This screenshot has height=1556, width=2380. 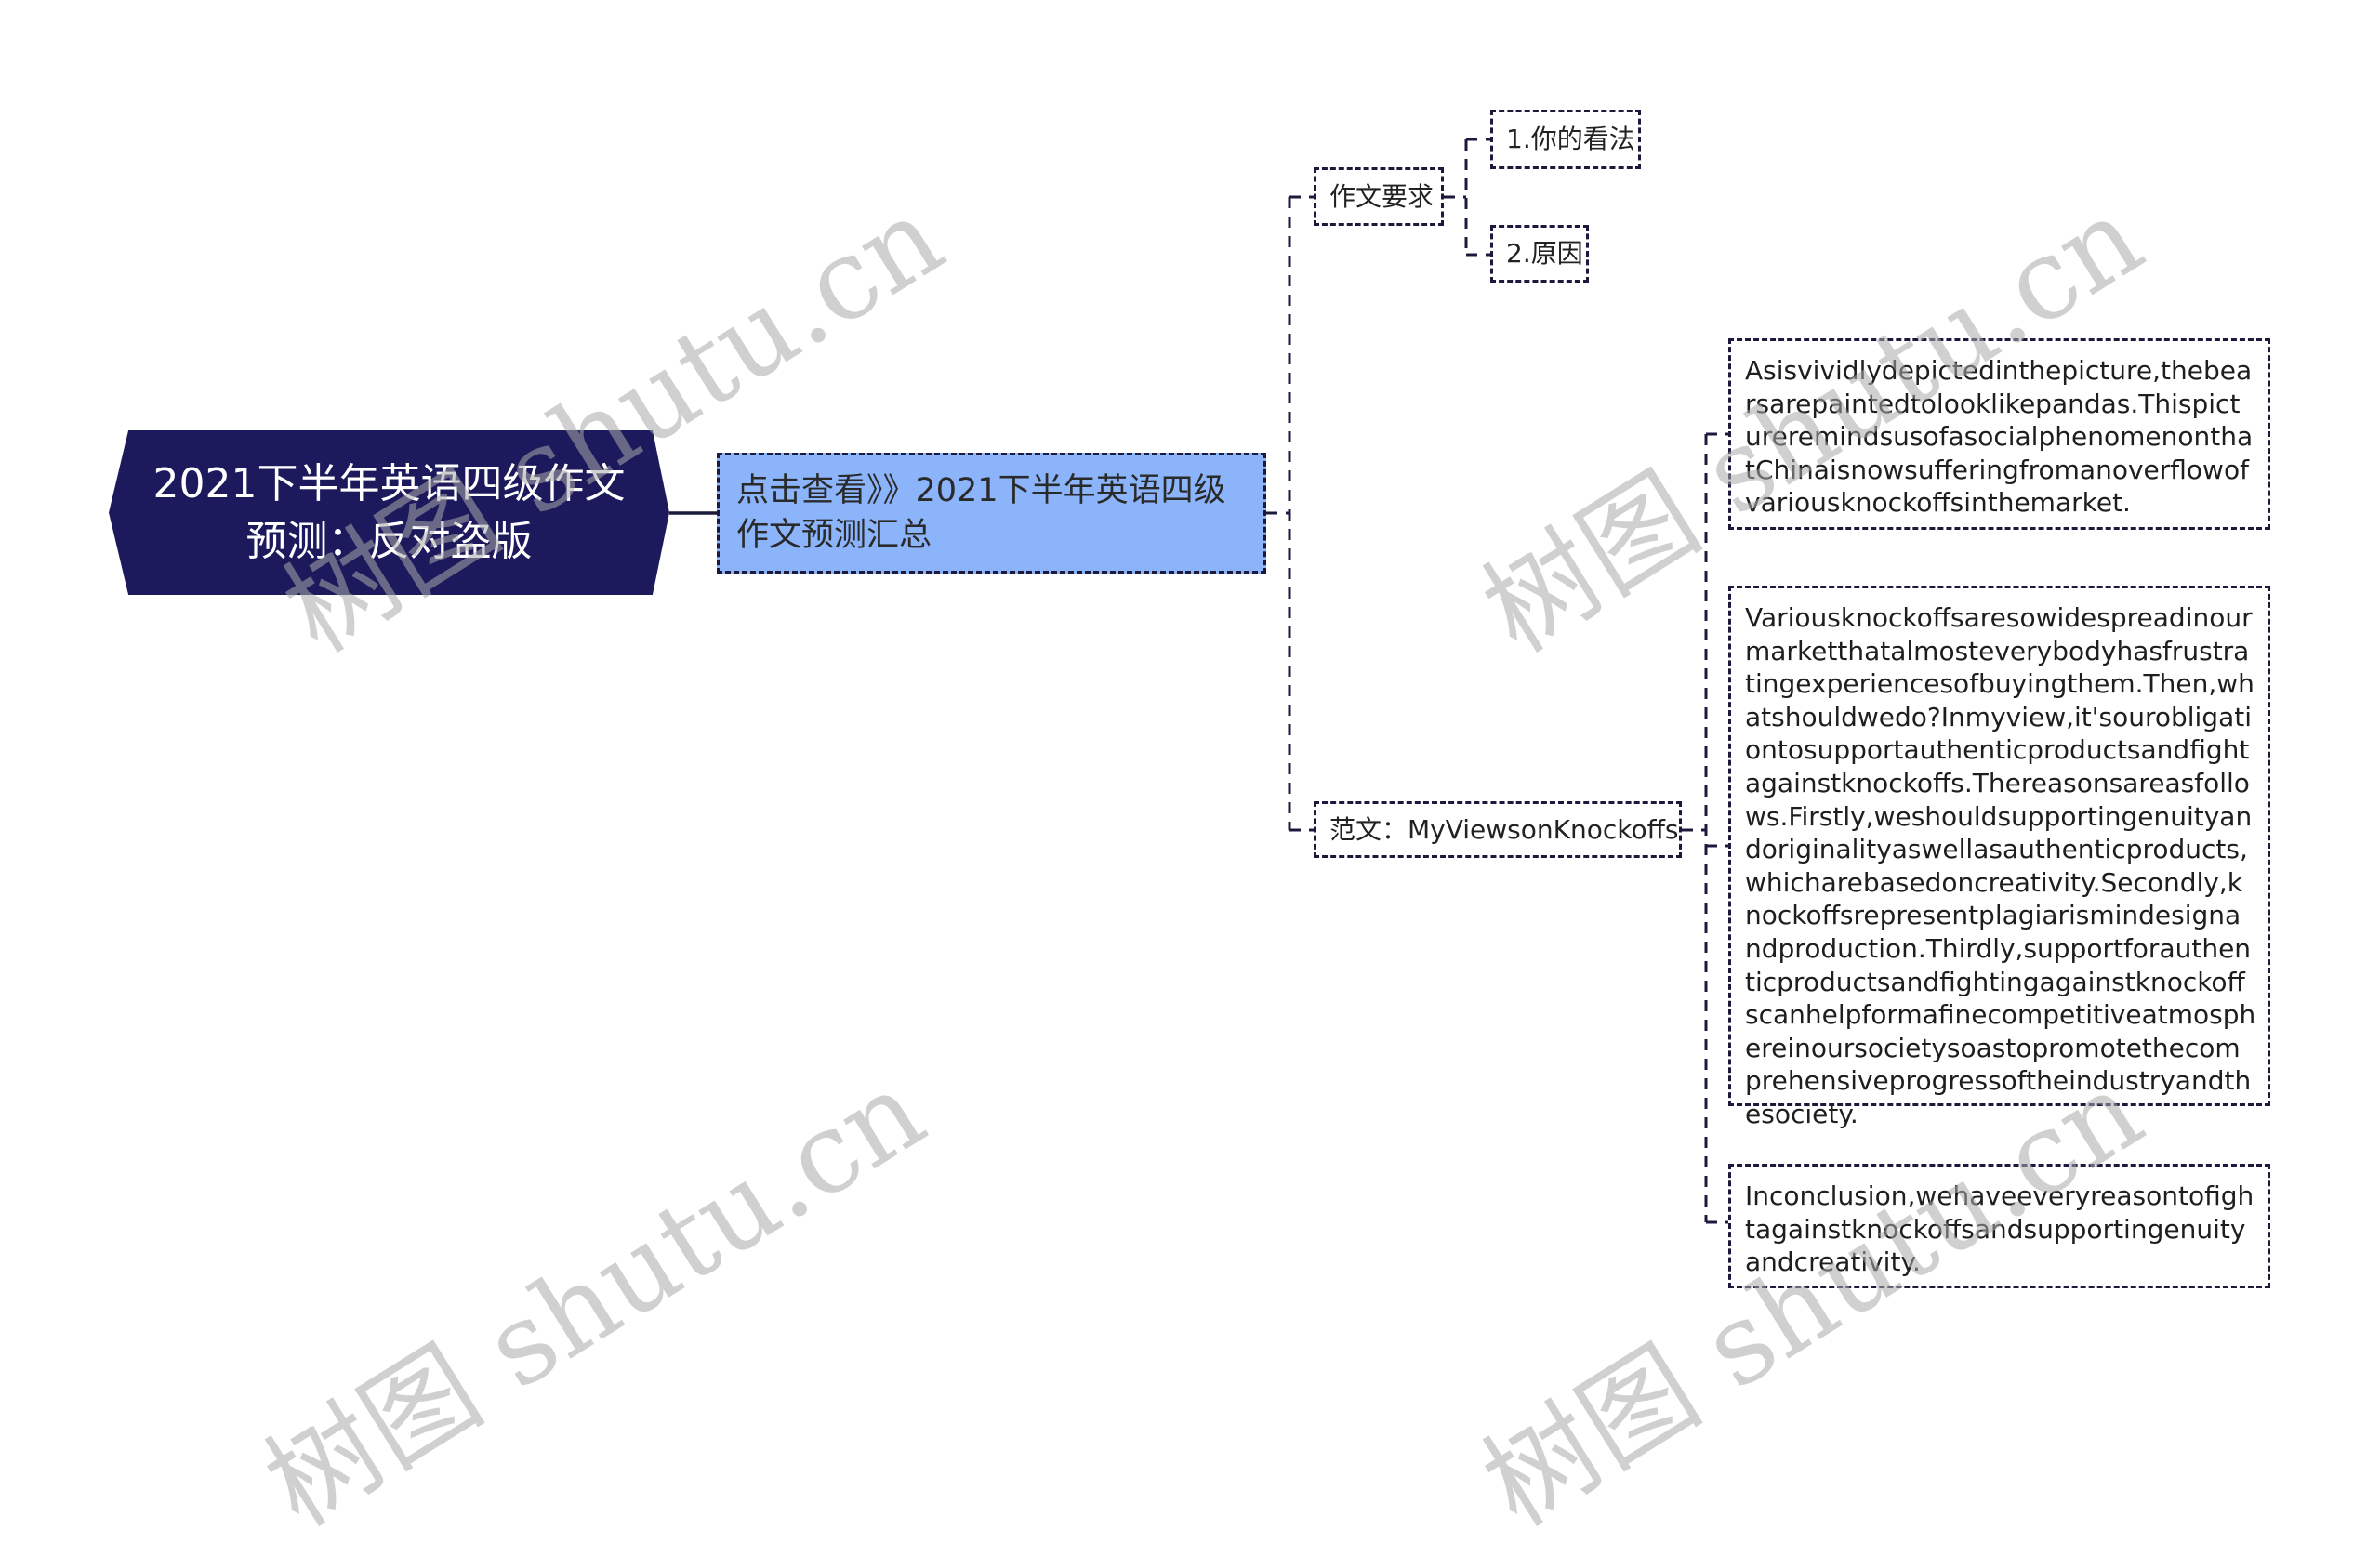 I want to click on sample-essay-label: 范文：MyViewsonKnockoffs, so click(x=1504, y=829).